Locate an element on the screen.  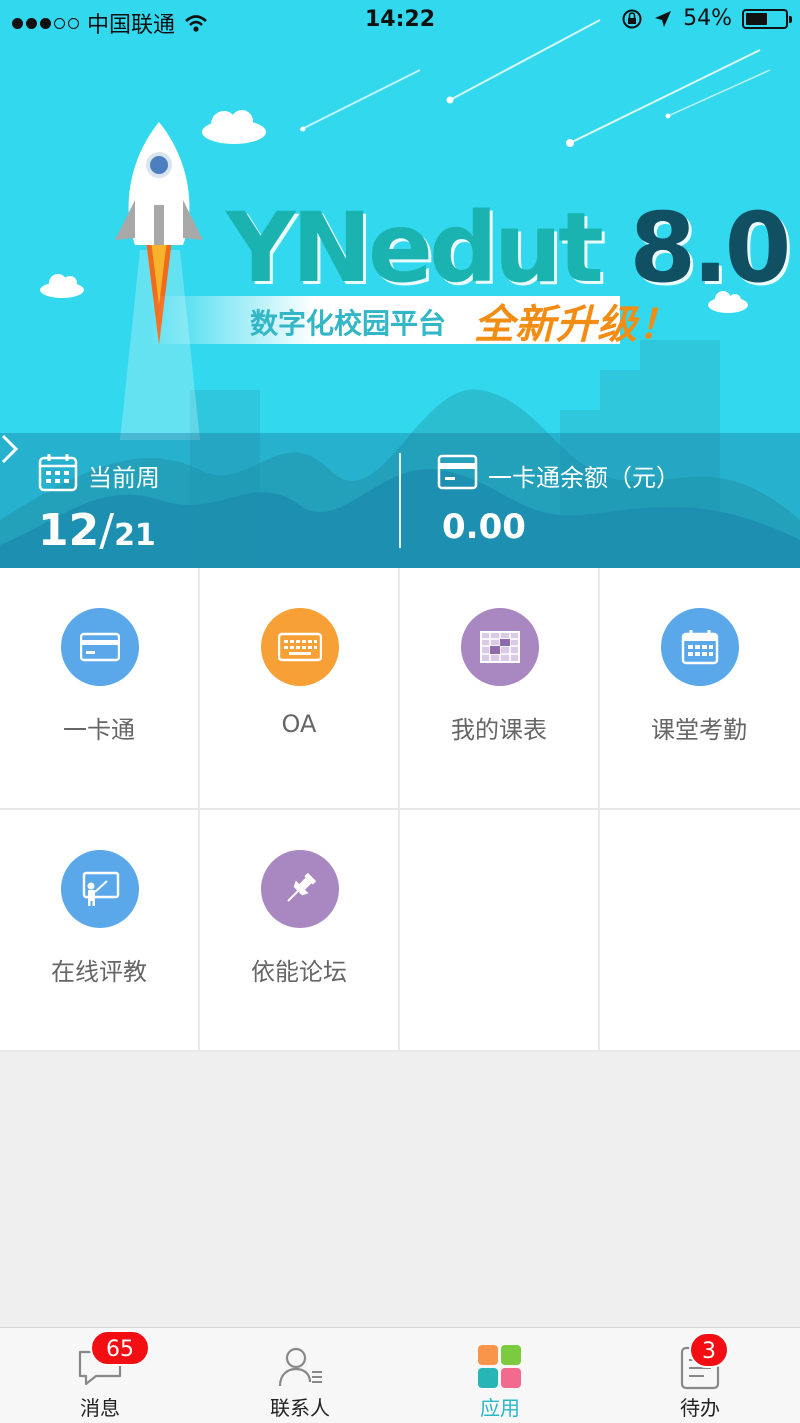
message-badge: 65 is located at coordinates (120, 1348).